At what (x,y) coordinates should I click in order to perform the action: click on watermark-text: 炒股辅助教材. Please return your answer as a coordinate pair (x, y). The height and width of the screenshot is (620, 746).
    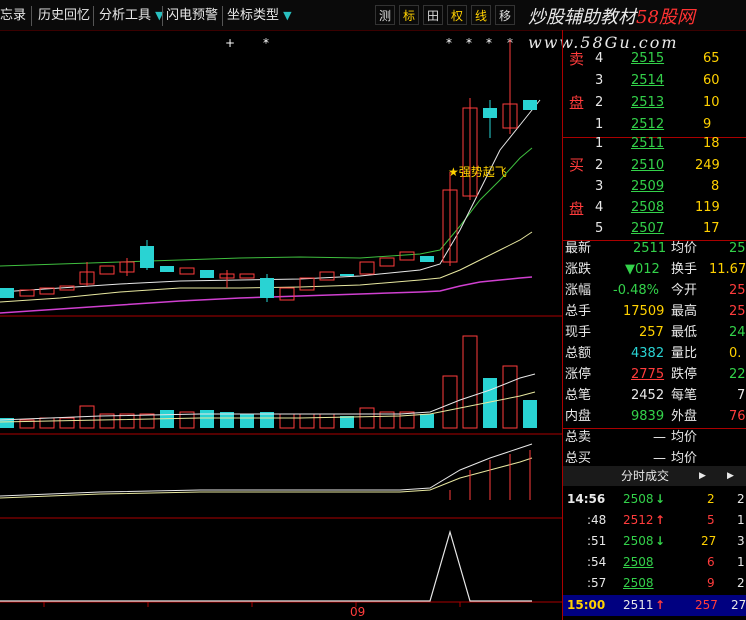
    Looking at the image, I should click on (582, 17).